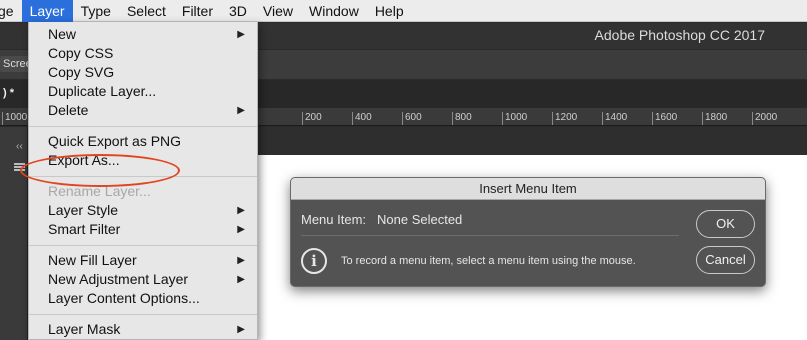 This screenshot has width=807, height=340. What do you see at coordinates (83, 210) in the screenshot?
I see `menu-item-label: Layer Style` at bounding box center [83, 210].